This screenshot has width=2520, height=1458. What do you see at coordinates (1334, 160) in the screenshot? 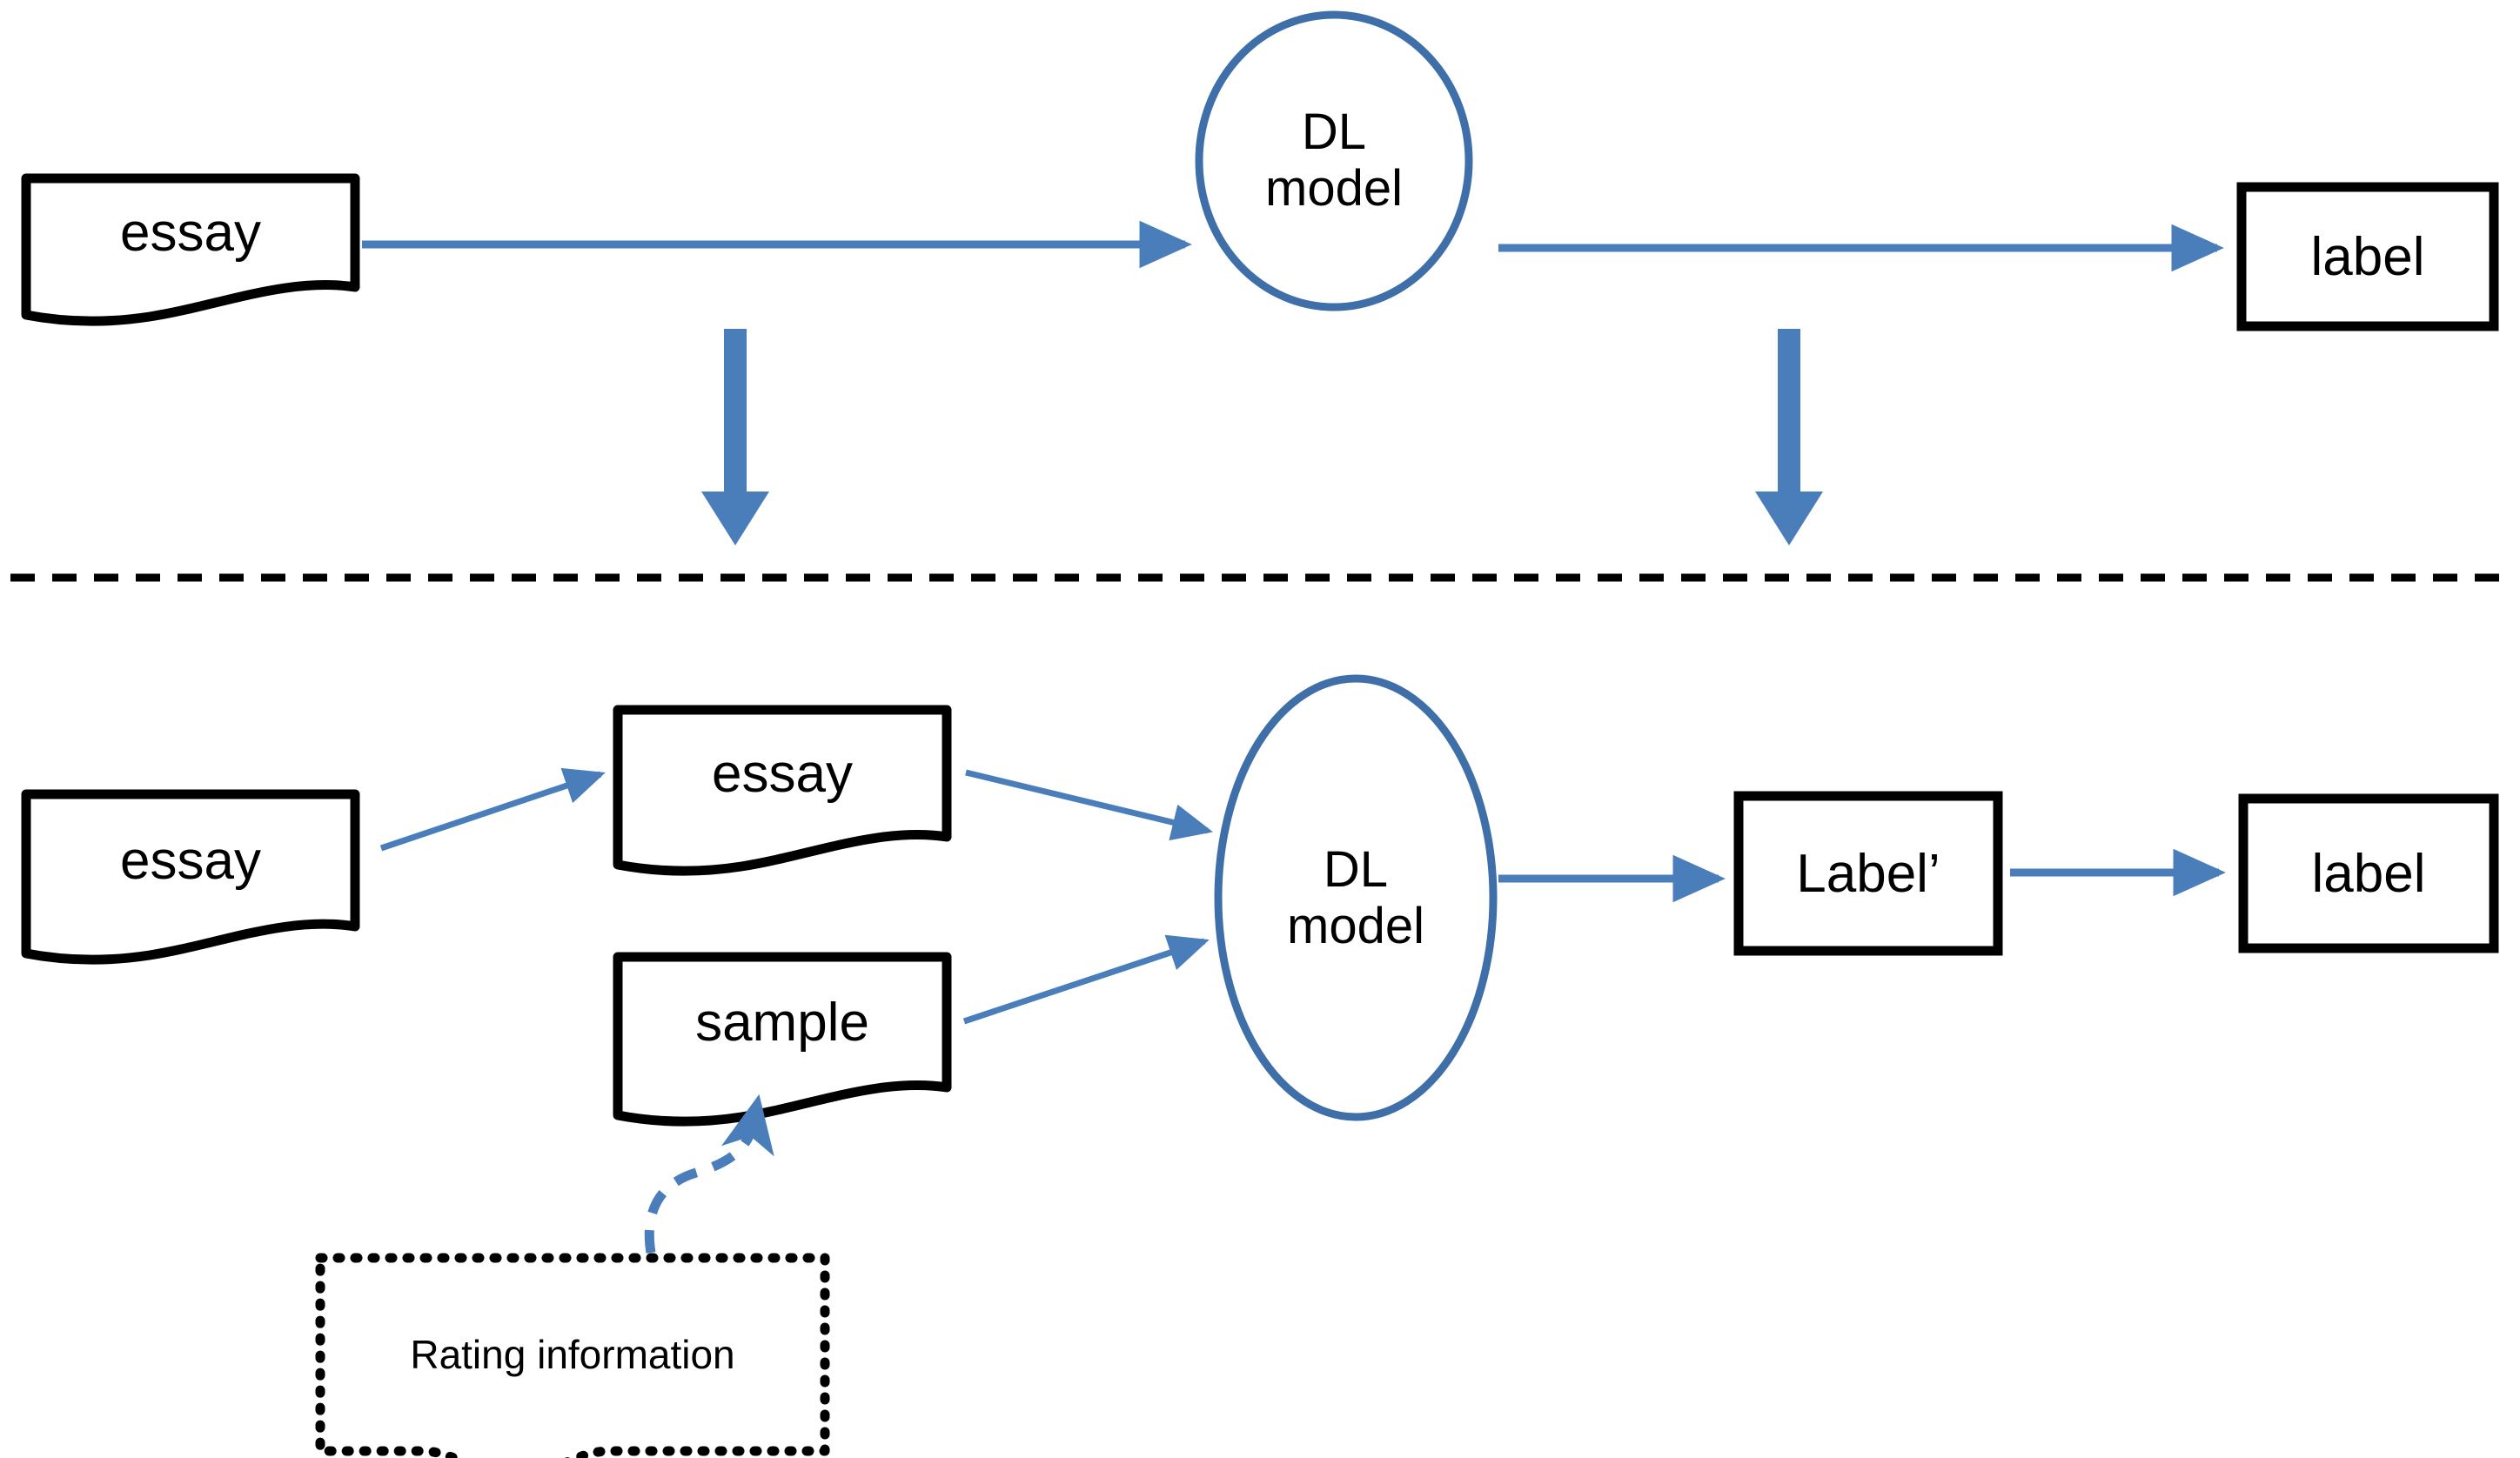
I see `top-dl-model-ellipse` at bounding box center [1334, 160].